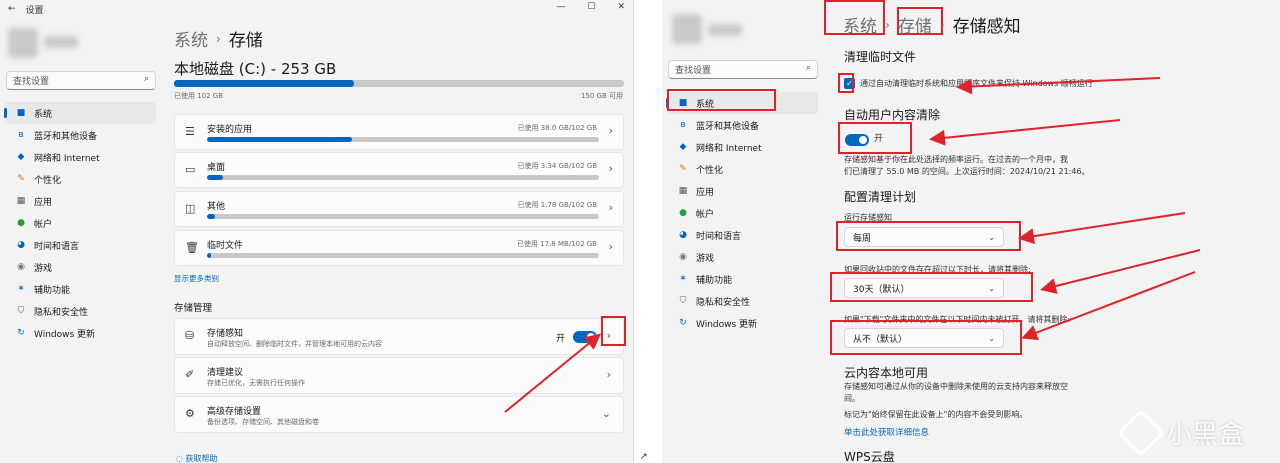  I want to click on nav-icon: ◕, so click(683, 235).